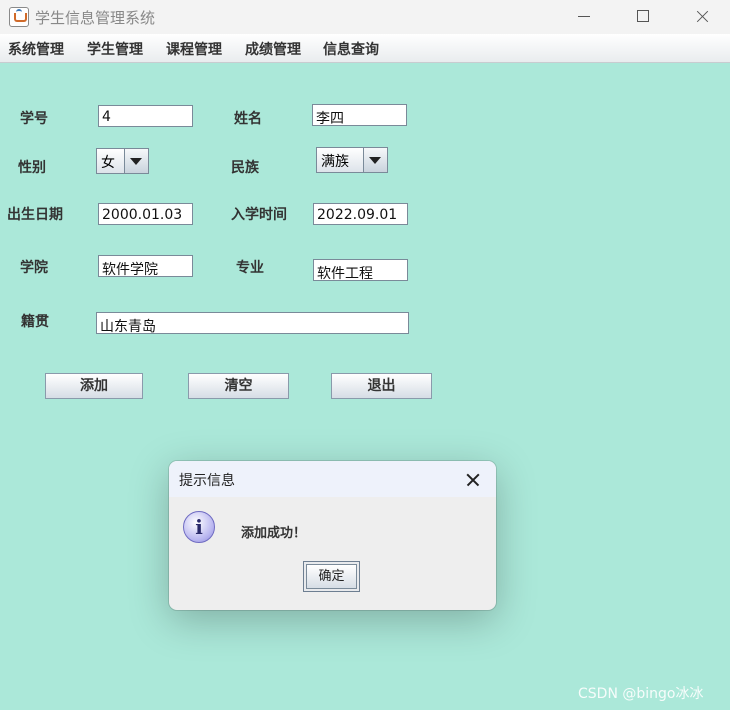 This screenshot has width=730, height=710. I want to click on exit-button: 退出, so click(381, 386).